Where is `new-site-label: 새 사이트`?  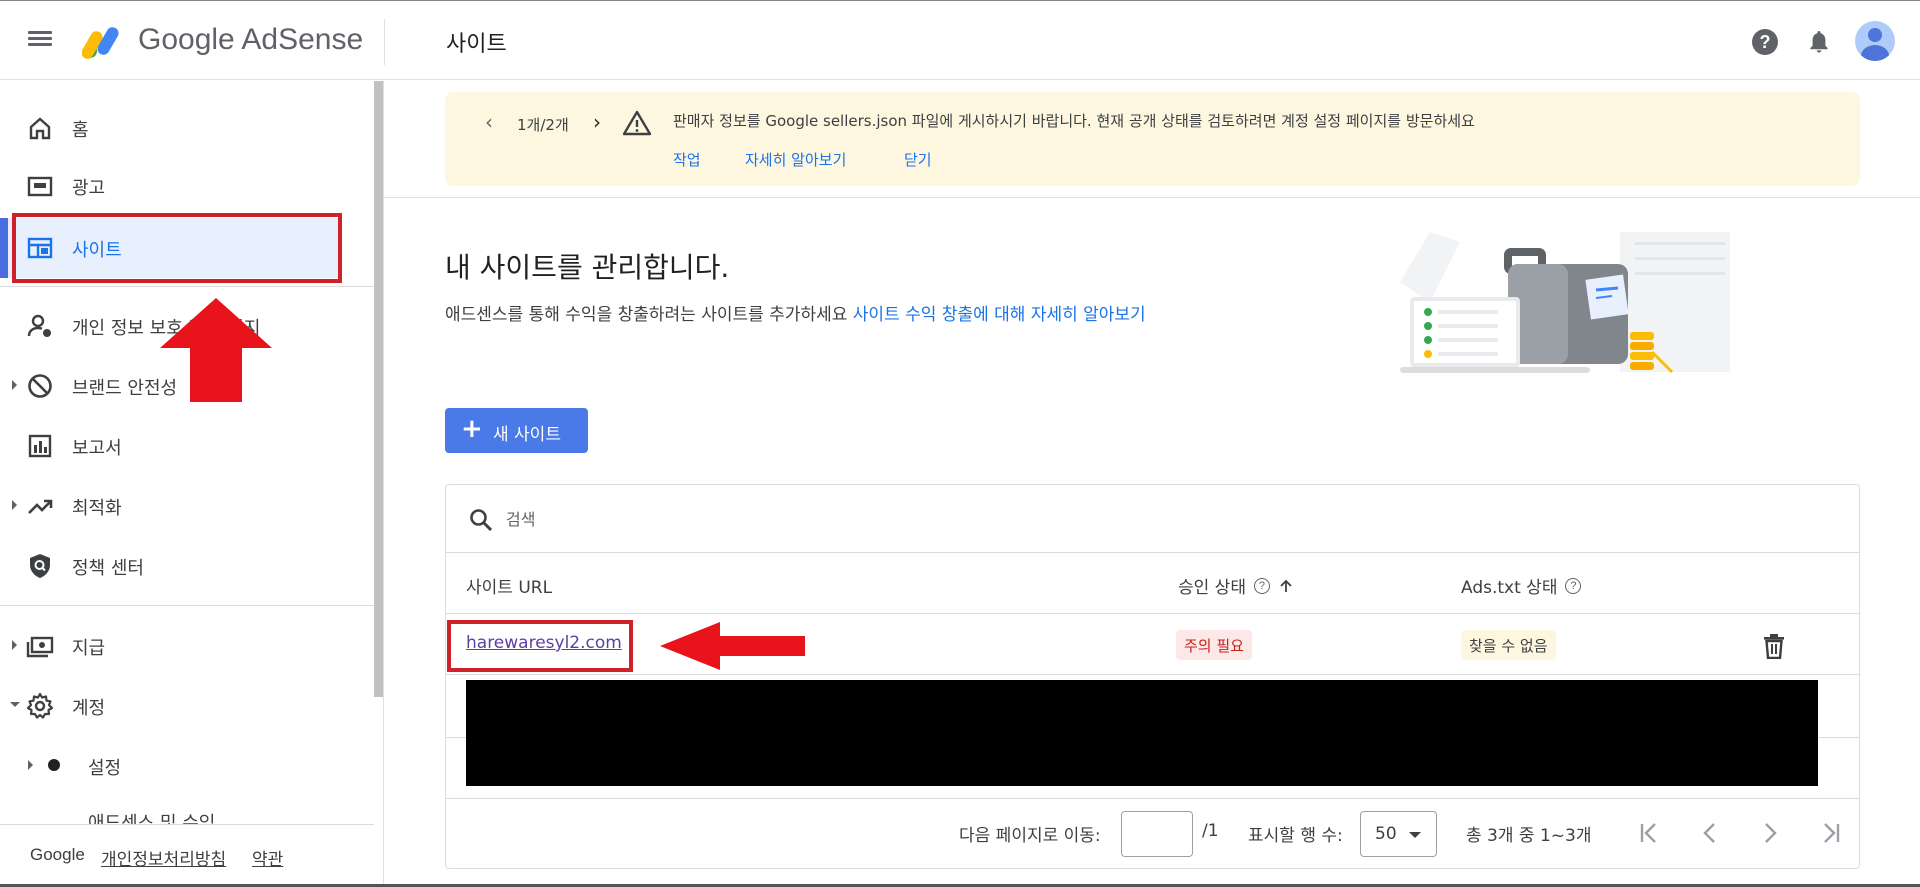 new-site-label: 새 사이트 is located at coordinates (527, 435).